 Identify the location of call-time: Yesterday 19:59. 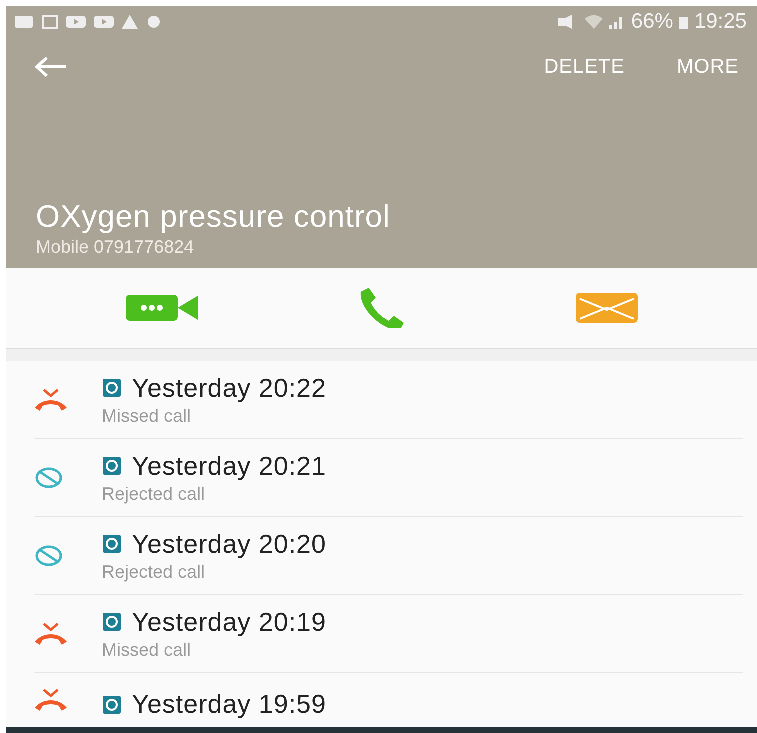
(229, 704).